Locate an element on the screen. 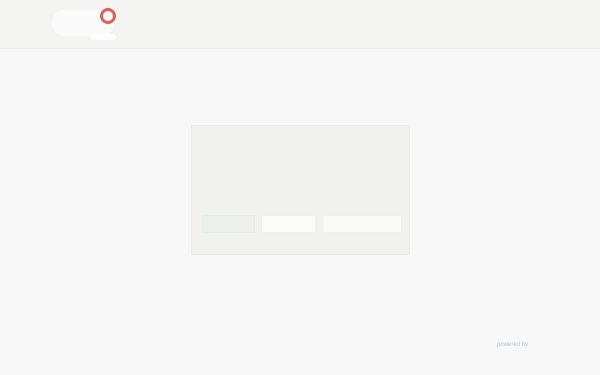 The height and width of the screenshot is (375, 600). dialog-body is located at coordinates (295, 172).